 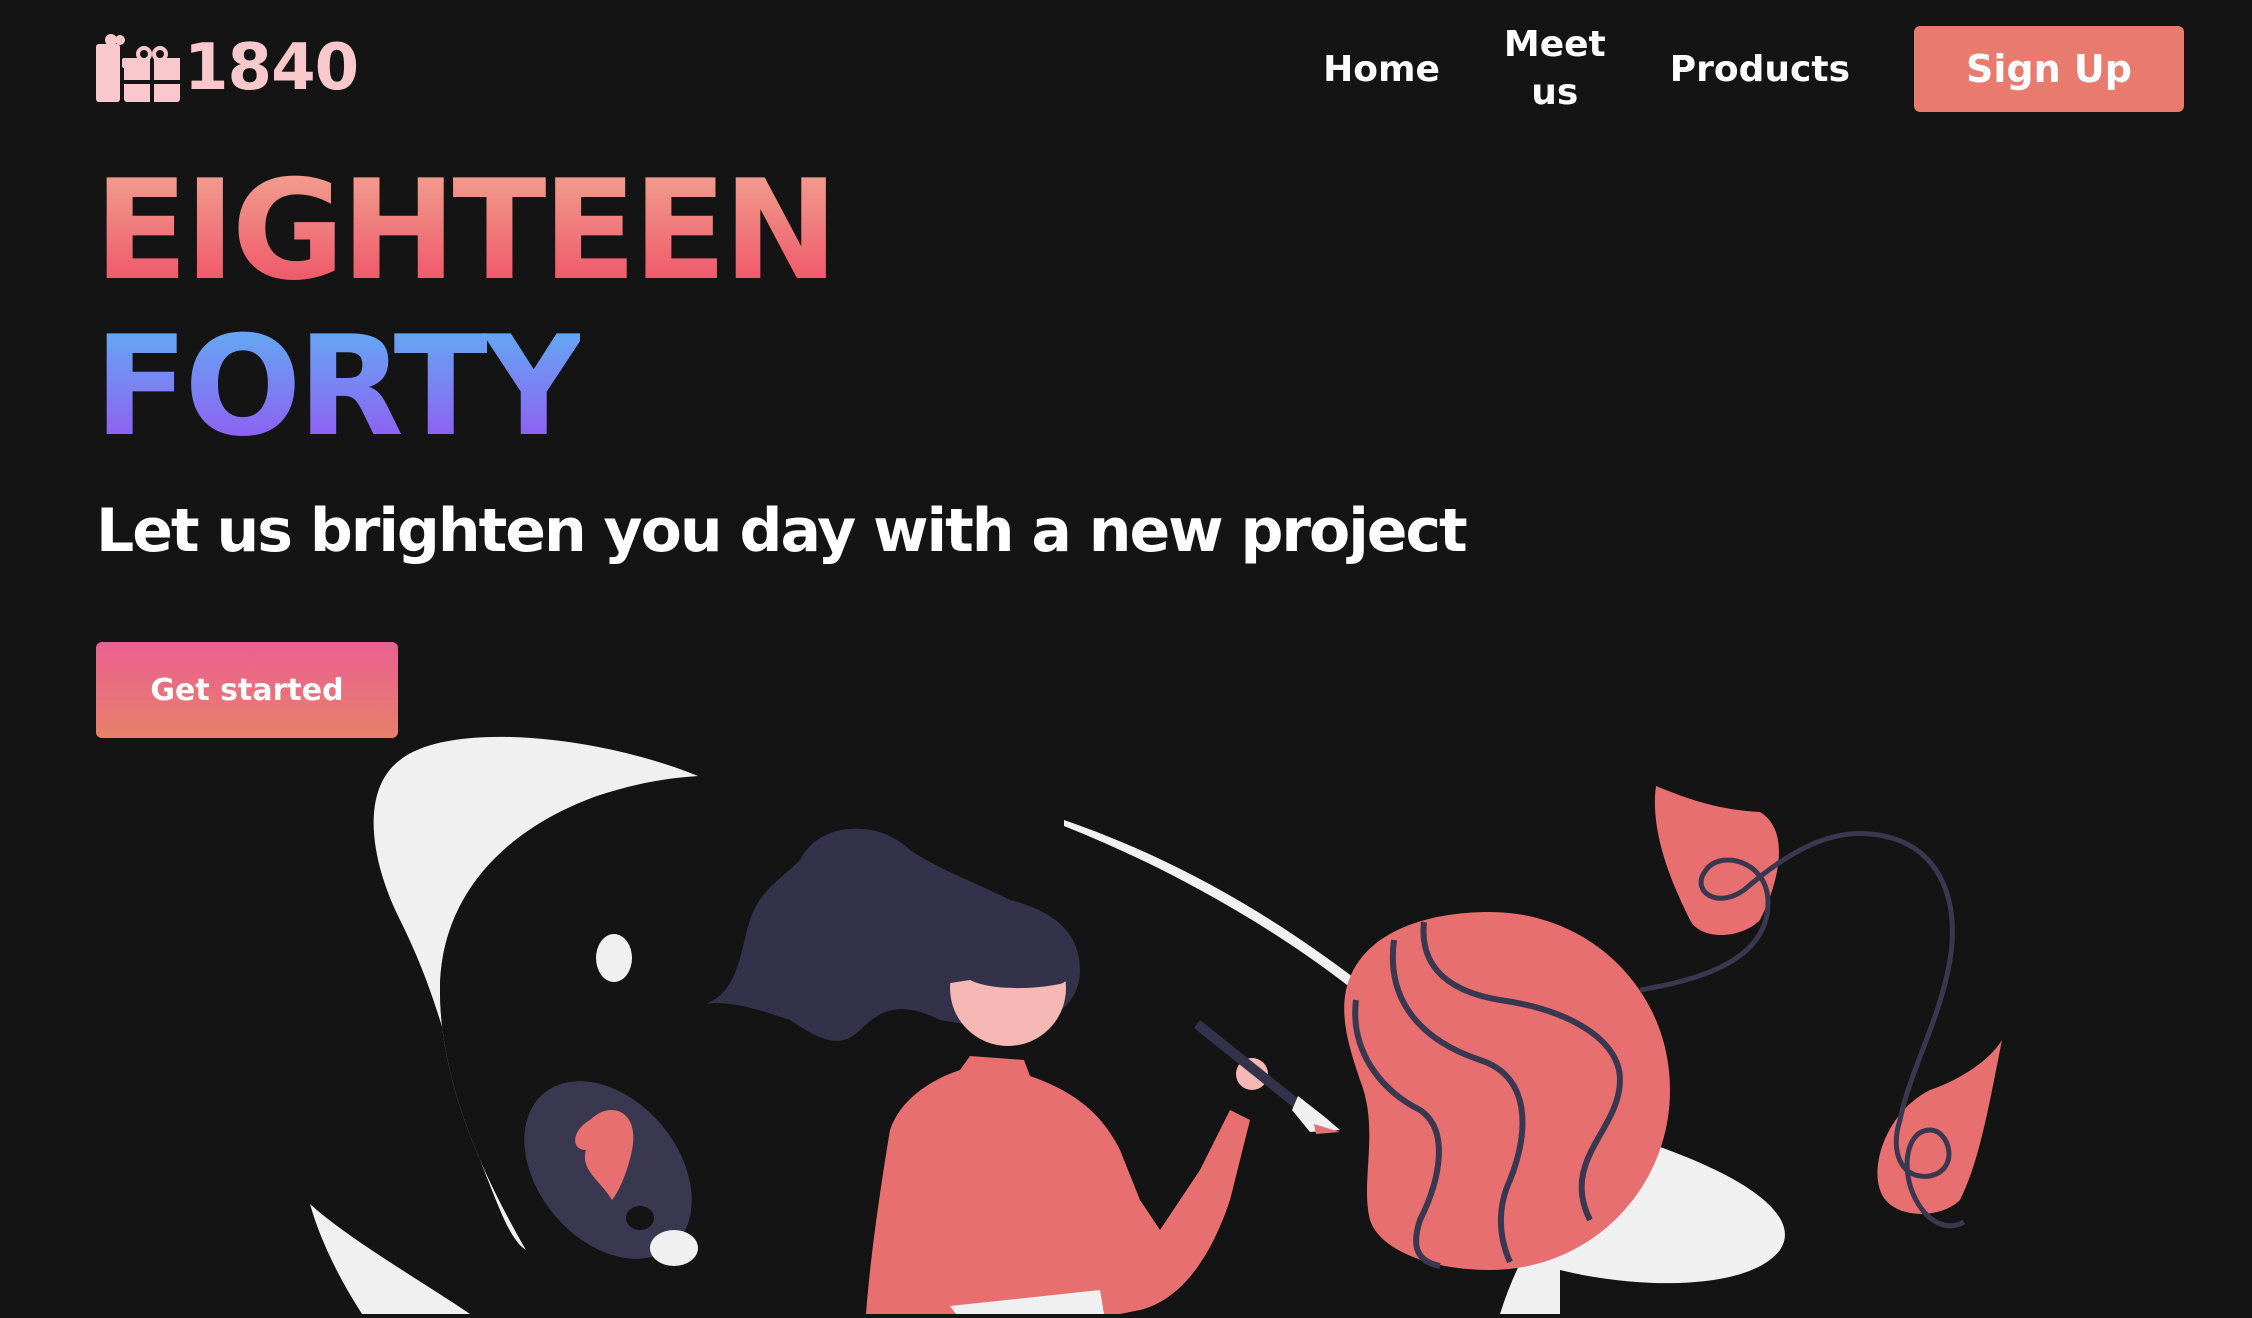 I want to click on nav-home-link: Home, so click(x=1381, y=69).